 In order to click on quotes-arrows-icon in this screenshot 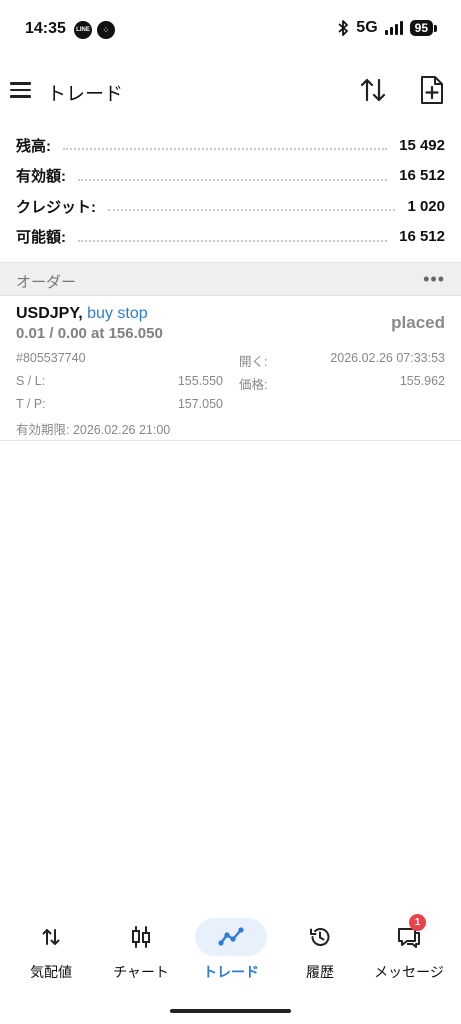, I will do `click(51, 937)`.